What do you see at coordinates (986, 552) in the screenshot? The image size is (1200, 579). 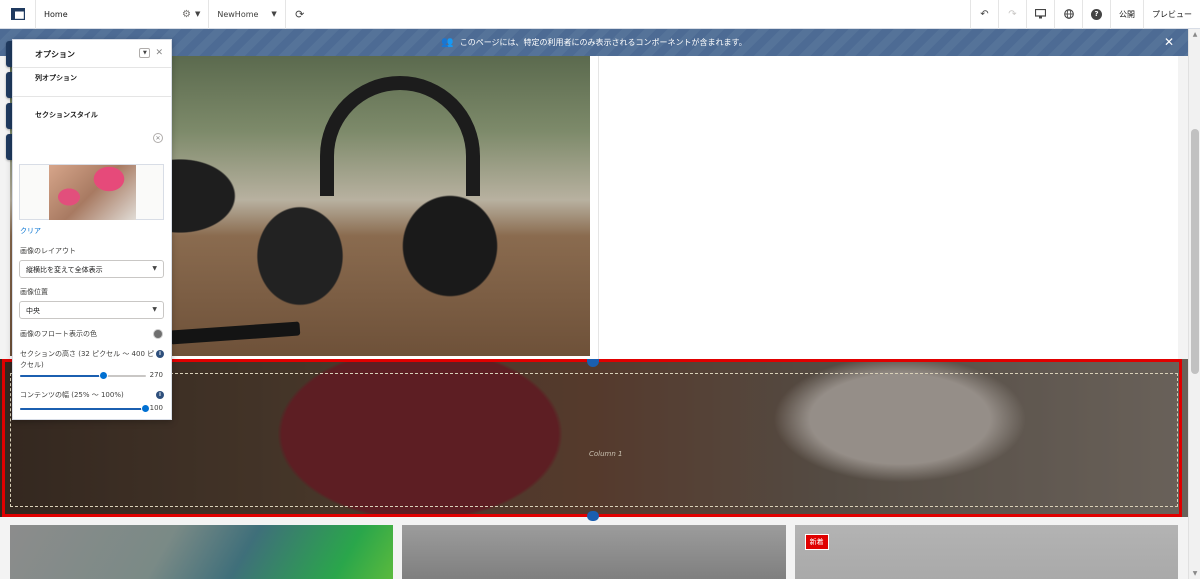 I see `product-card: 新着` at bounding box center [986, 552].